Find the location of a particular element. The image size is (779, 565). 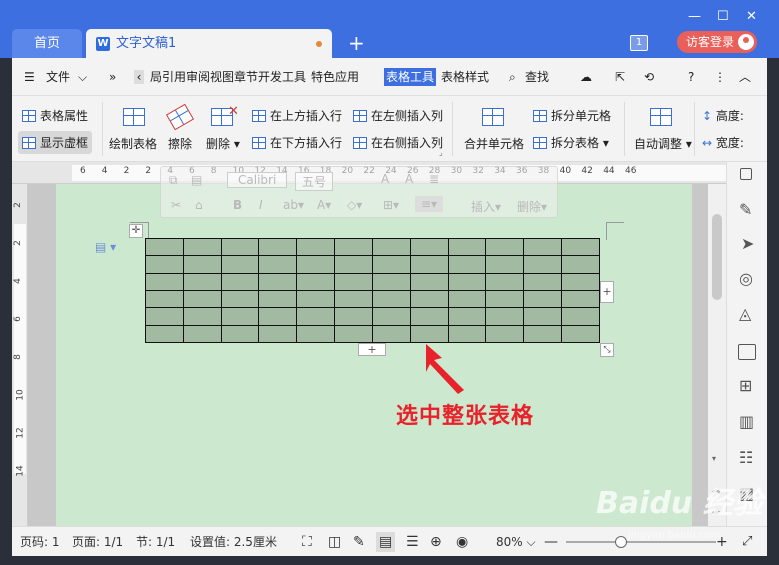

fit-page-icon: ⤢ is located at coordinates (747, 542).